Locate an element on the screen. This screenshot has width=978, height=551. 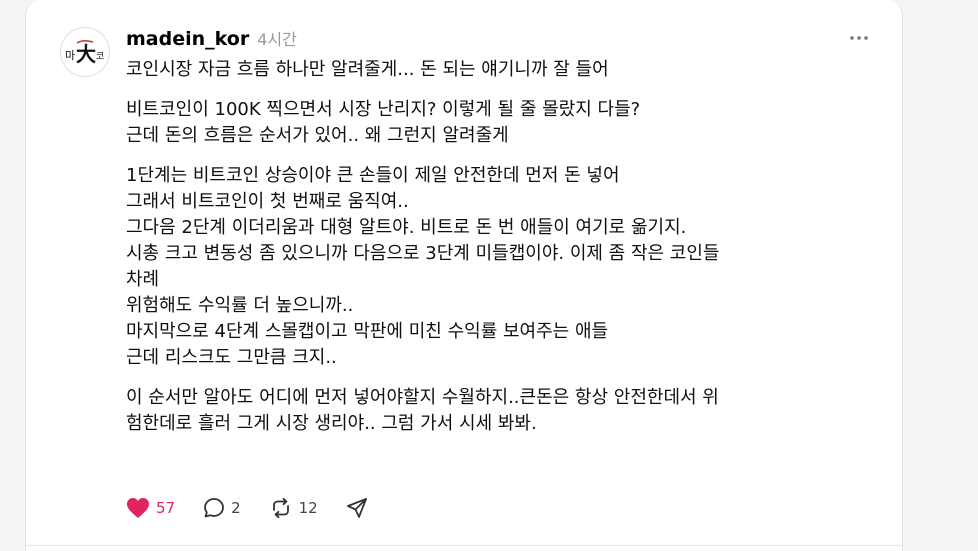
repost-count: 12 is located at coordinates (308, 508).